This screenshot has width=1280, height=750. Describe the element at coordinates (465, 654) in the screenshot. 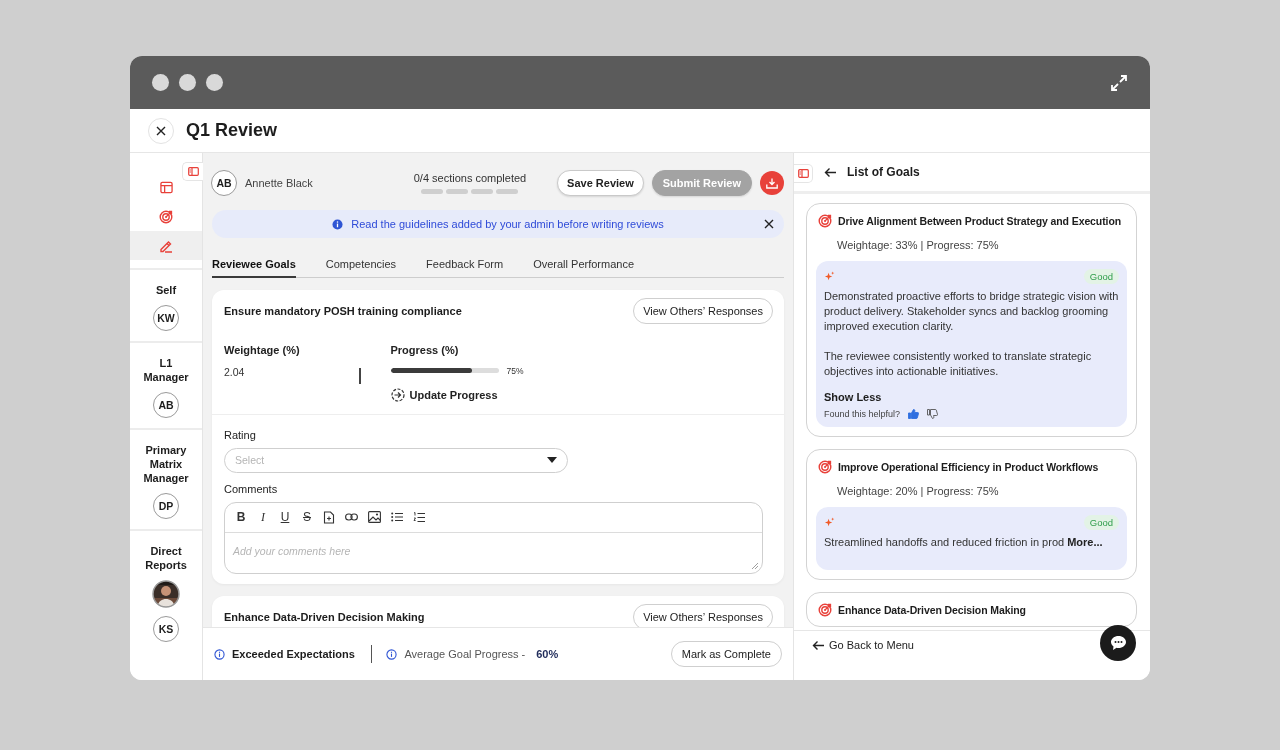

I see `average-progress-label: Average Goal Progress -` at that location.